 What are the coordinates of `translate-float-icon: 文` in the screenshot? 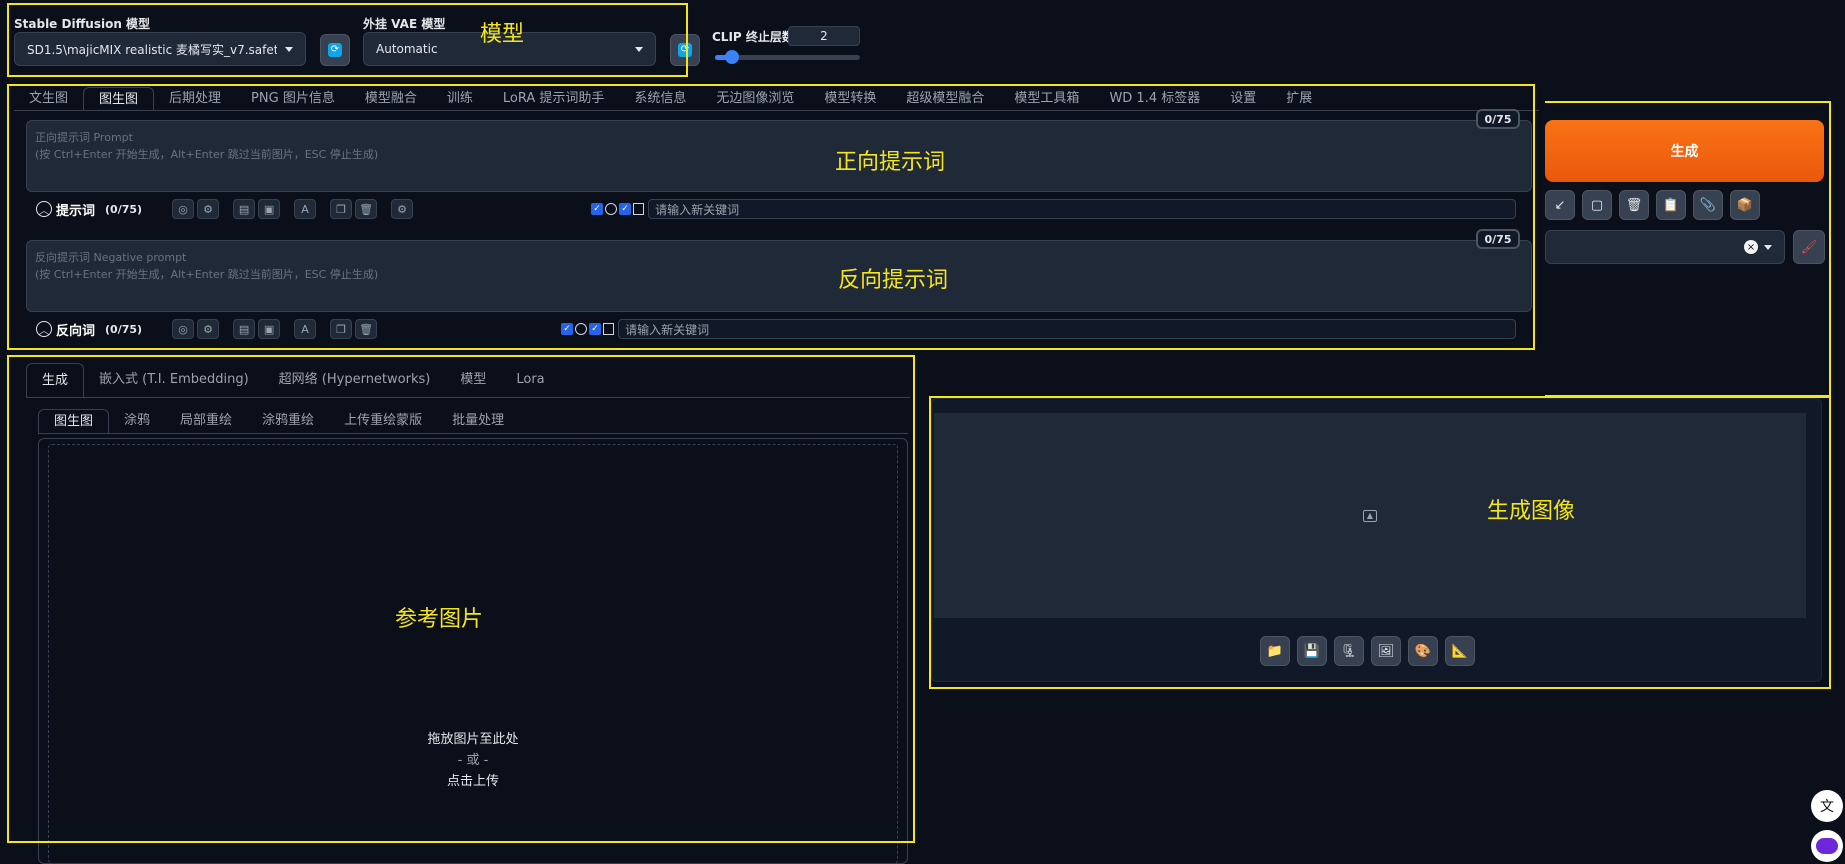 It's located at (1827, 806).